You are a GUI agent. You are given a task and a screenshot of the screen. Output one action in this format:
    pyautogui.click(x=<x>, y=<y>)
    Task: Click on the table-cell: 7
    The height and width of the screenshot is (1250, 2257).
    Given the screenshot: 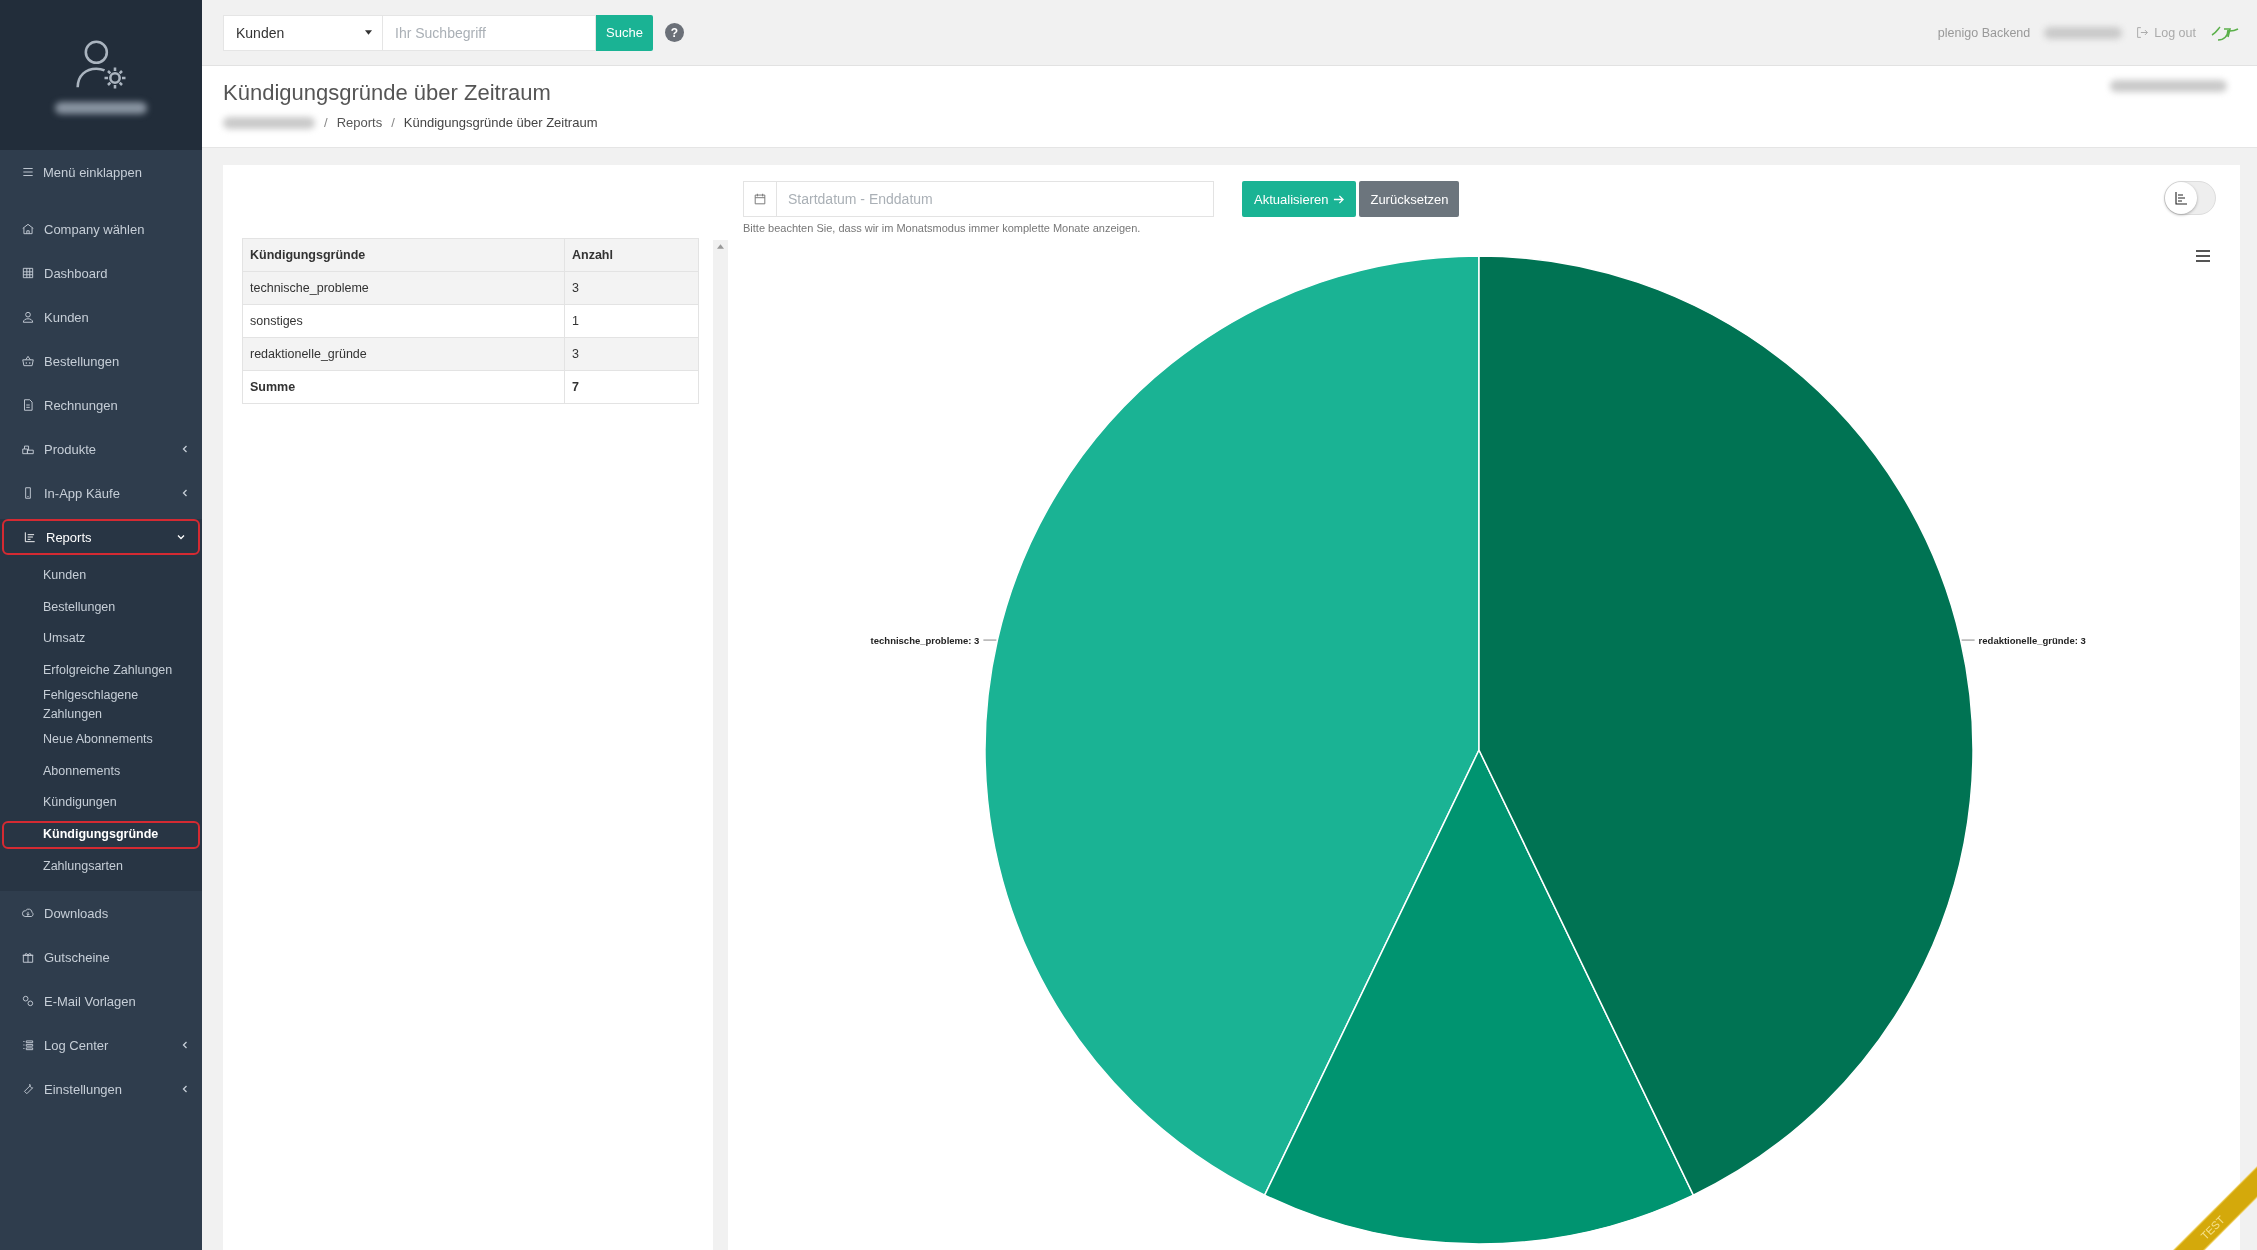 What is the action you would take?
    pyautogui.click(x=631, y=387)
    